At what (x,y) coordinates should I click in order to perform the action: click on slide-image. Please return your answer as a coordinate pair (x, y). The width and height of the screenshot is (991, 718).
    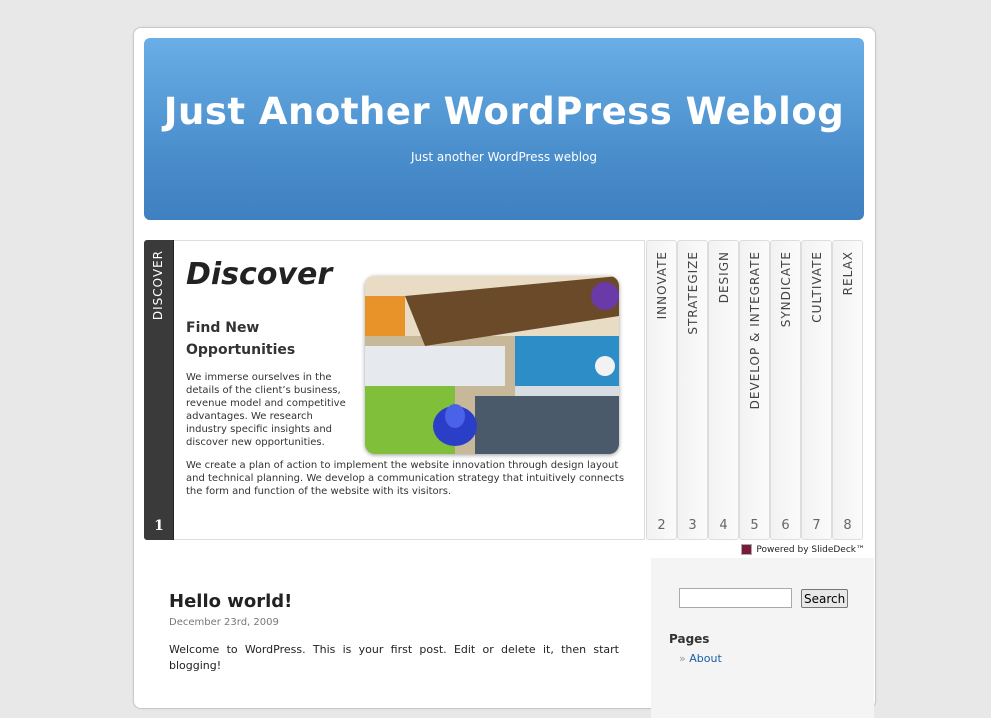
    Looking at the image, I should click on (492, 365).